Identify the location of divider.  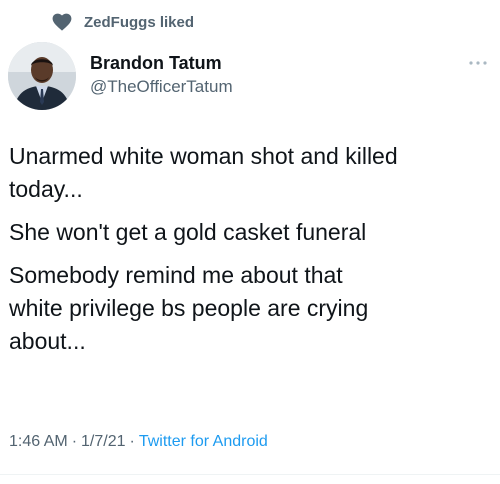
(250, 474).